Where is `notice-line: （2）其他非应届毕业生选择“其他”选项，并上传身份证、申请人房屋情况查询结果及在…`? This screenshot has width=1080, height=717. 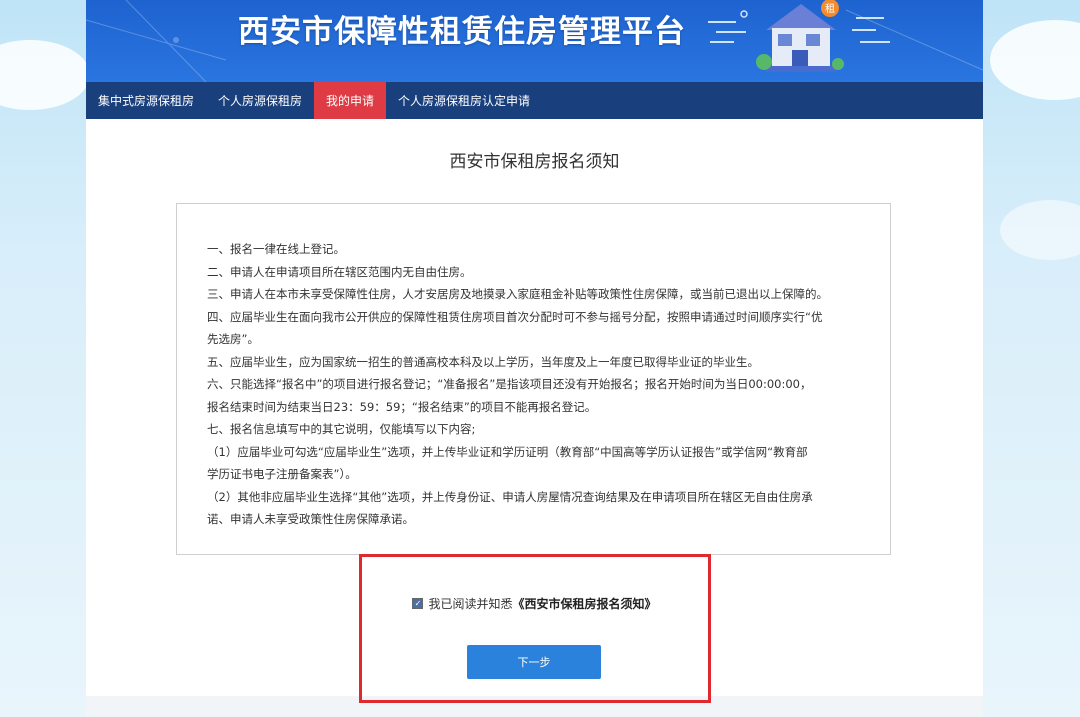 notice-line: （2）其他非应届毕业生选择“其他”选项，并上传身份证、申请人房屋情况查询结果及在… is located at coordinates (510, 496).